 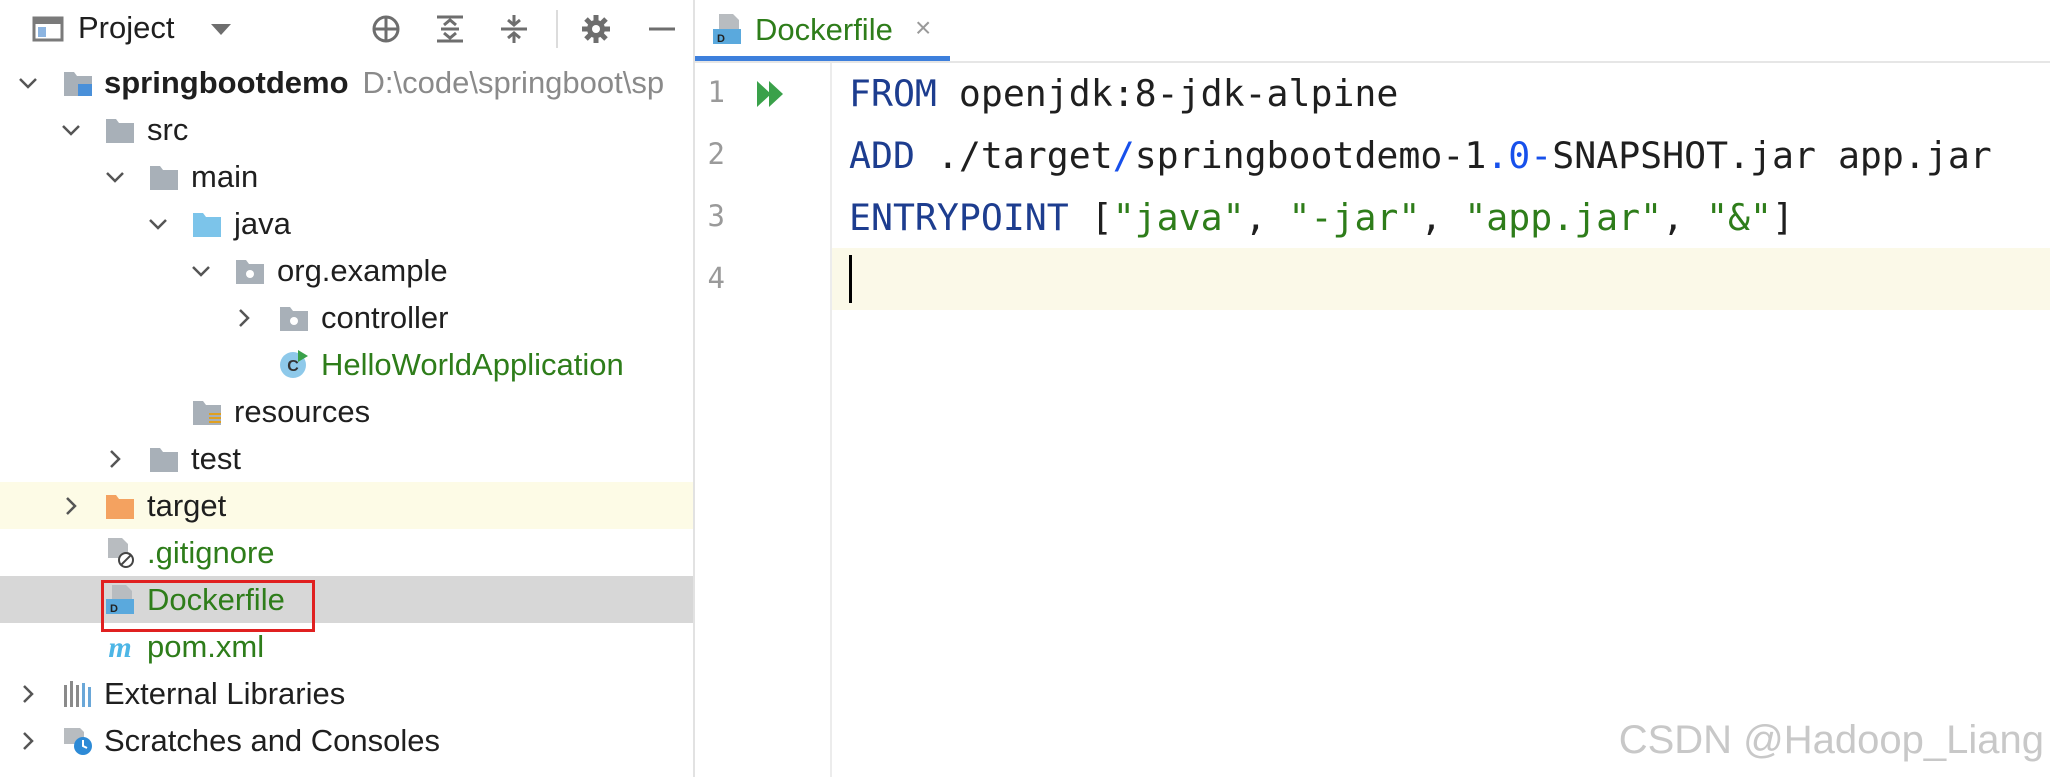 I want to click on tree-item-test: test, so click(x=346, y=458).